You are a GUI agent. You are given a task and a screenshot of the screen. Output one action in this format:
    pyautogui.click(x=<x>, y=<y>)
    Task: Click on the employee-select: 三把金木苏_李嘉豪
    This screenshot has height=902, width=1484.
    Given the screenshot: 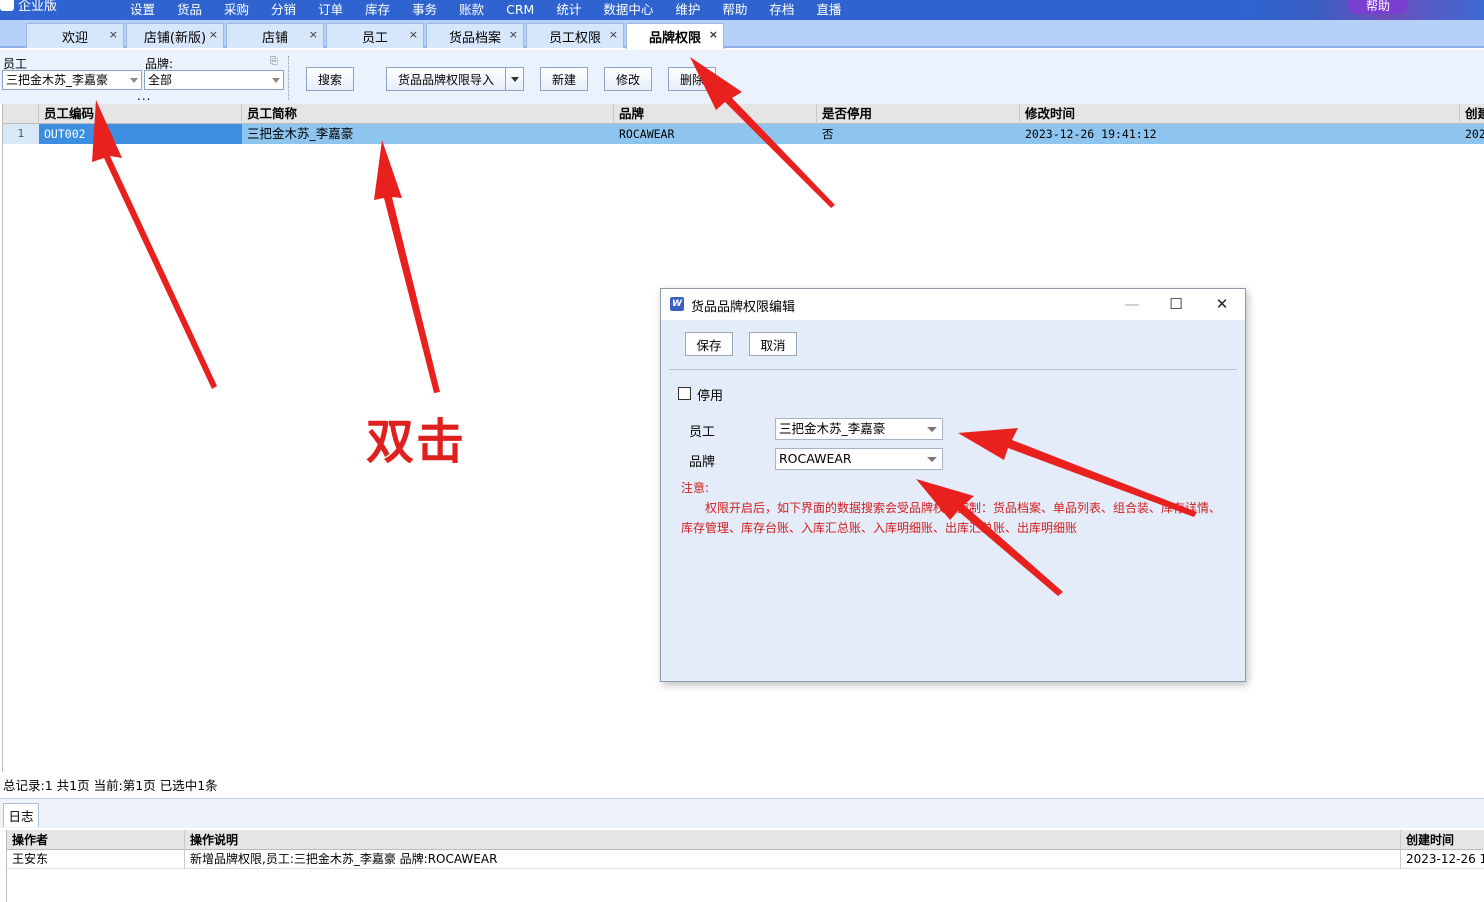 What is the action you would take?
    pyautogui.click(x=859, y=429)
    